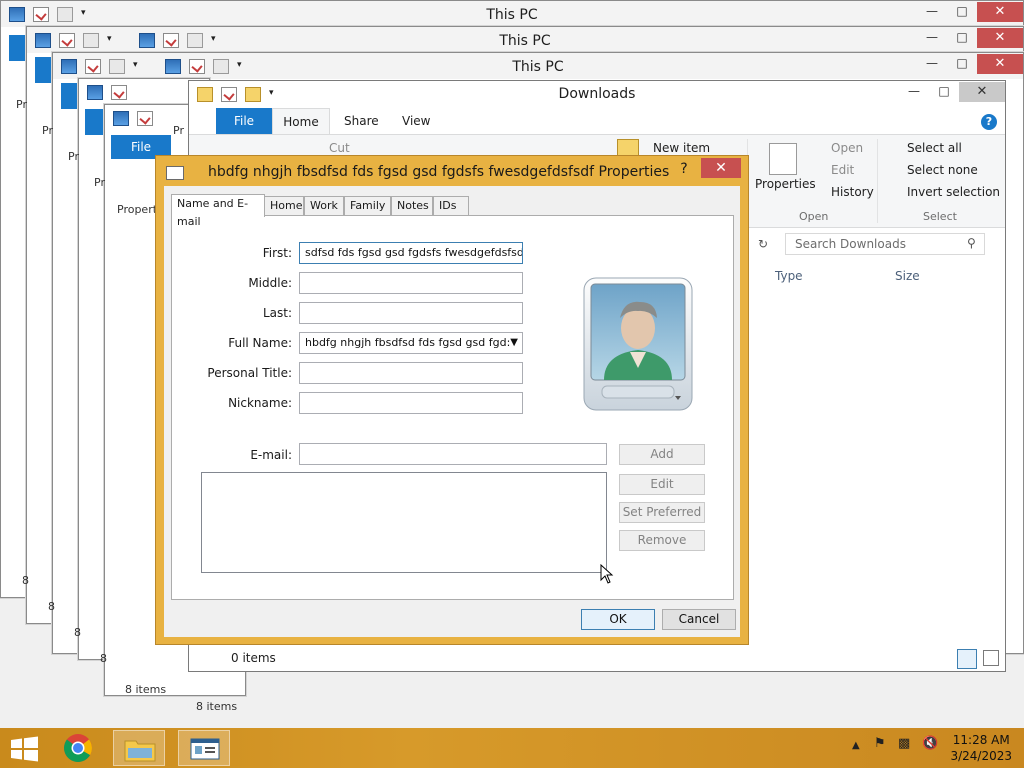 This screenshot has width=1024, height=768. I want to click on middle-label: Middle:, so click(270, 283).